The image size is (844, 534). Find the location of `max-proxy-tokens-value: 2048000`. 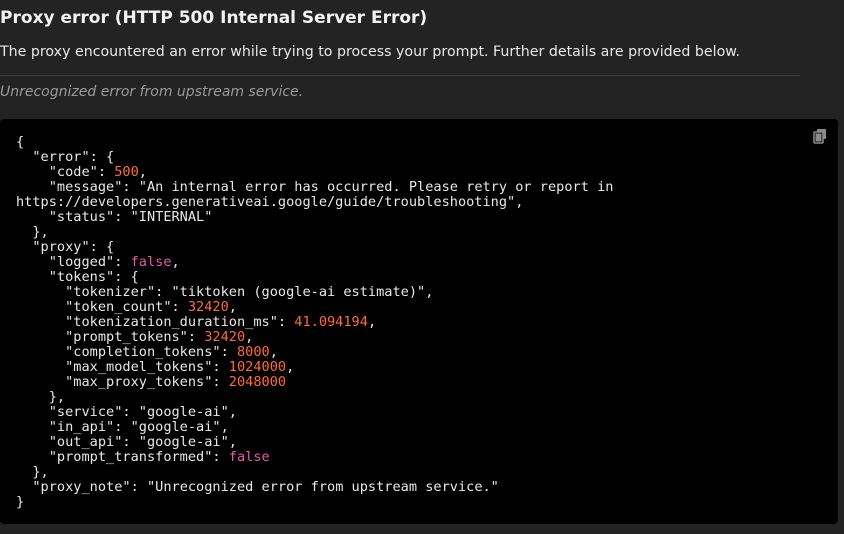

max-proxy-tokens-value: 2048000 is located at coordinates (257, 382).